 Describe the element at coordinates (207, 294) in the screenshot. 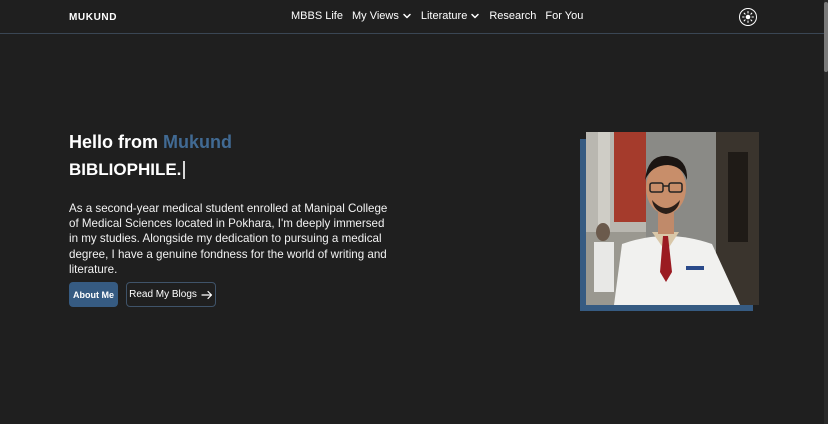

I see `arrow-right-icon` at that location.